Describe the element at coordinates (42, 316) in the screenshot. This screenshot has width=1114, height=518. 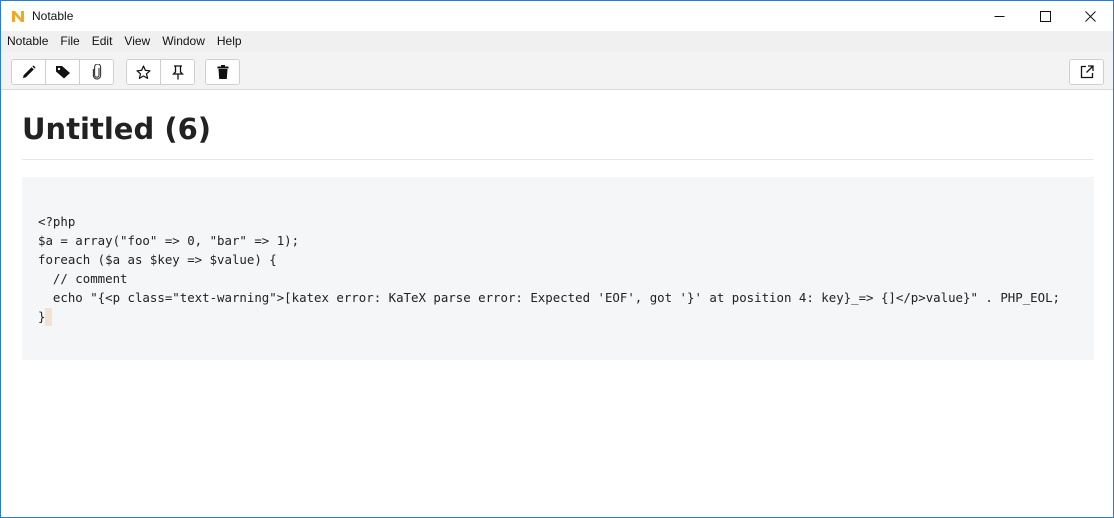
I see `code-line-text: }` at that location.